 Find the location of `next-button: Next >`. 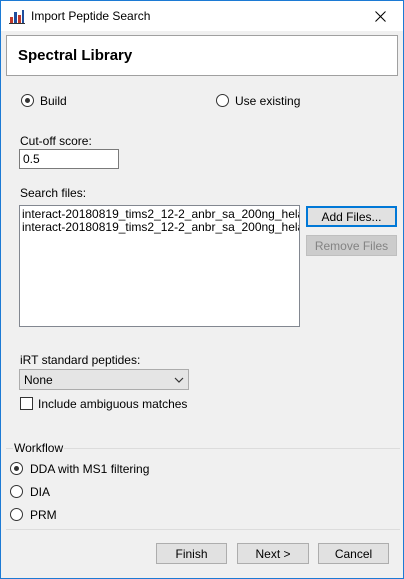

next-button: Next > is located at coordinates (273, 553).